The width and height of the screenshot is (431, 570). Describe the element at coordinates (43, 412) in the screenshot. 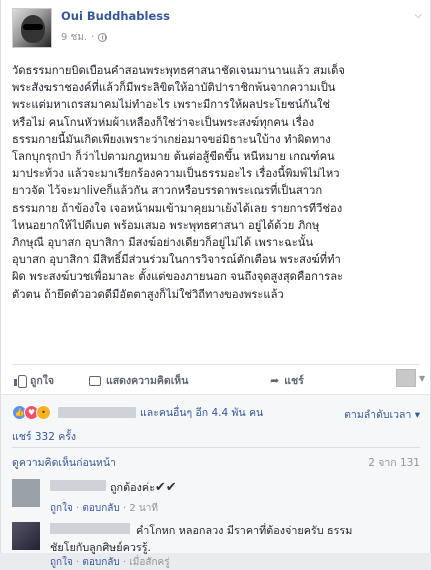

I see `wow-reaction-icon: •` at that location.